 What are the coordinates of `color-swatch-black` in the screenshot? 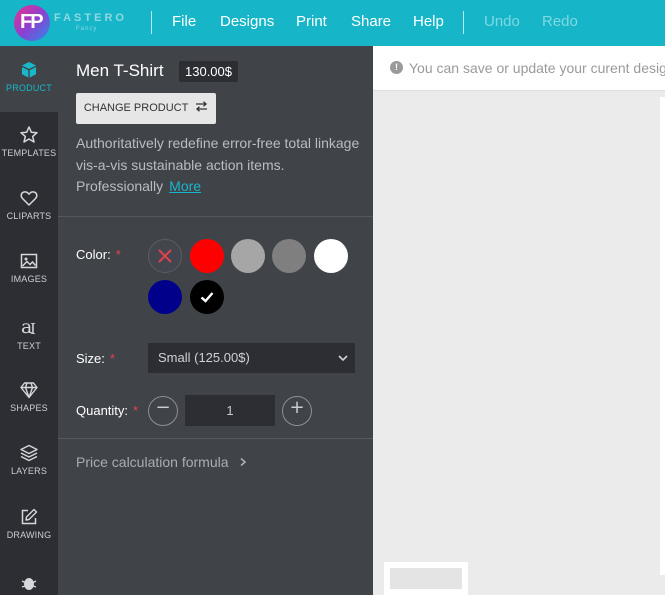 It's located at (207, 297).